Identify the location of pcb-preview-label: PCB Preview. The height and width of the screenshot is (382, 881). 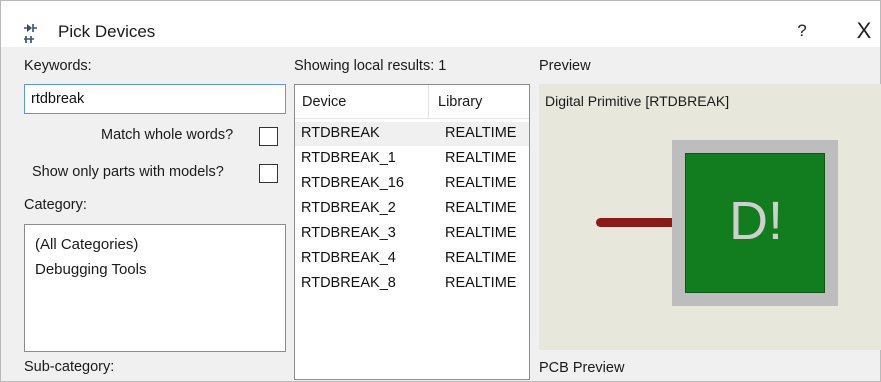
(582, 368).